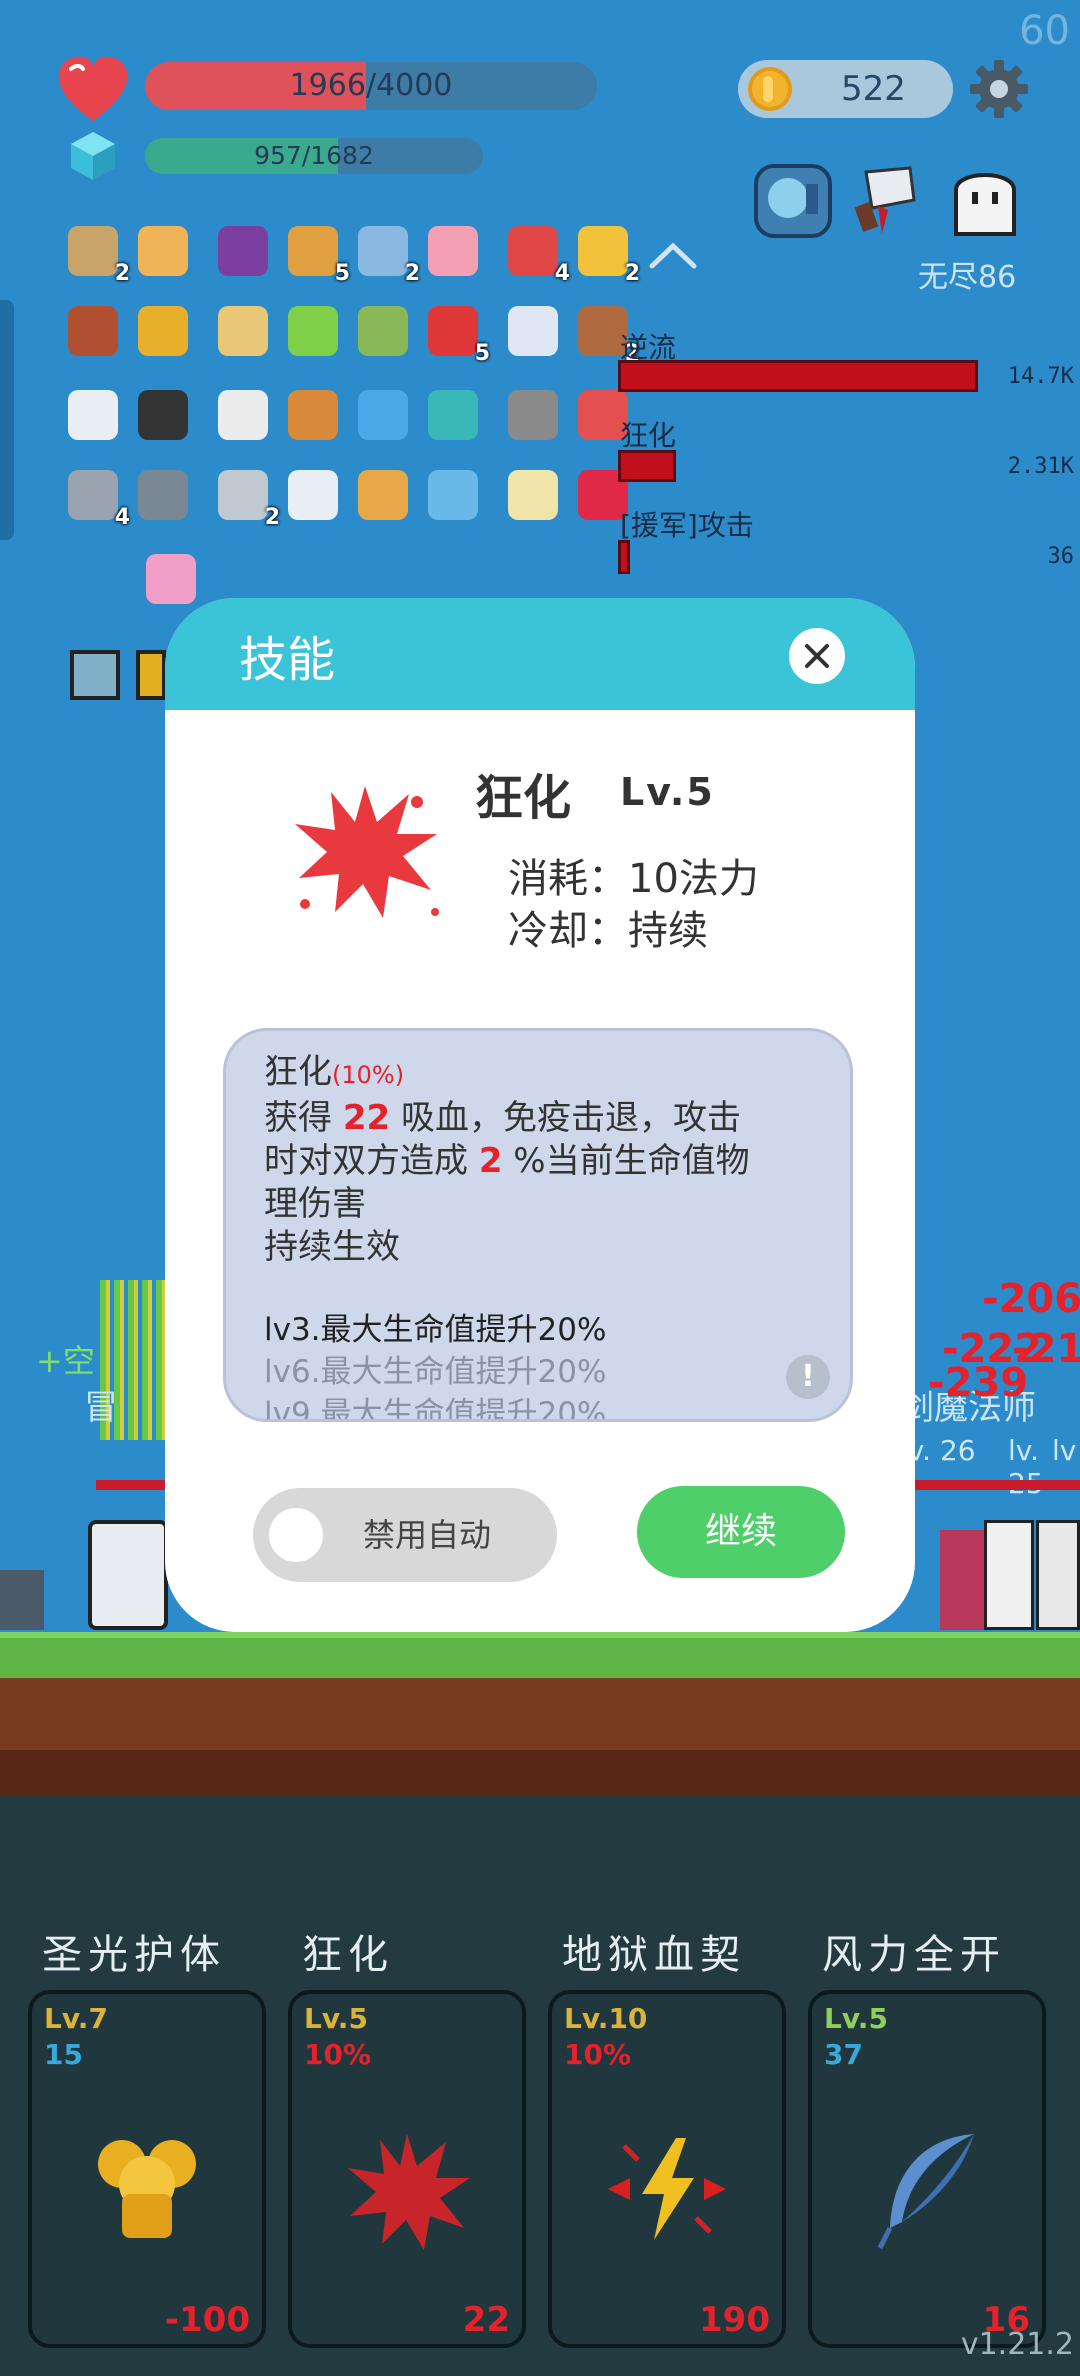 The image size is (1080, 2376). What do you see at coordinates (606, 2018) in the screenshot?
I see `skill-card-level: Lv.10` at bounding box center [606, 2018].